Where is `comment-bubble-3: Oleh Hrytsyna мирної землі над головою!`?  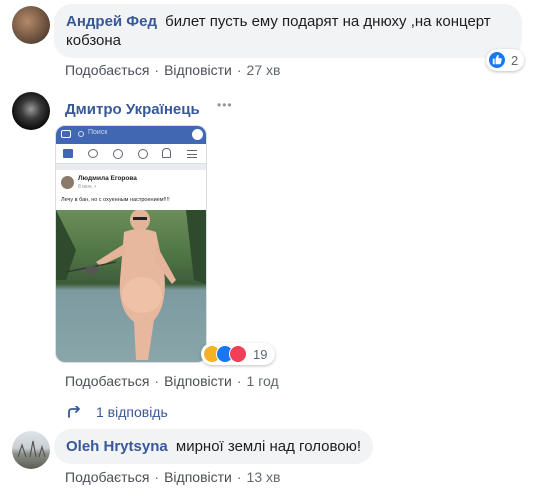 comment-bubble-3: Oleh Hrytsyna мирної землі над головою! is located at coordinates (214, 446).